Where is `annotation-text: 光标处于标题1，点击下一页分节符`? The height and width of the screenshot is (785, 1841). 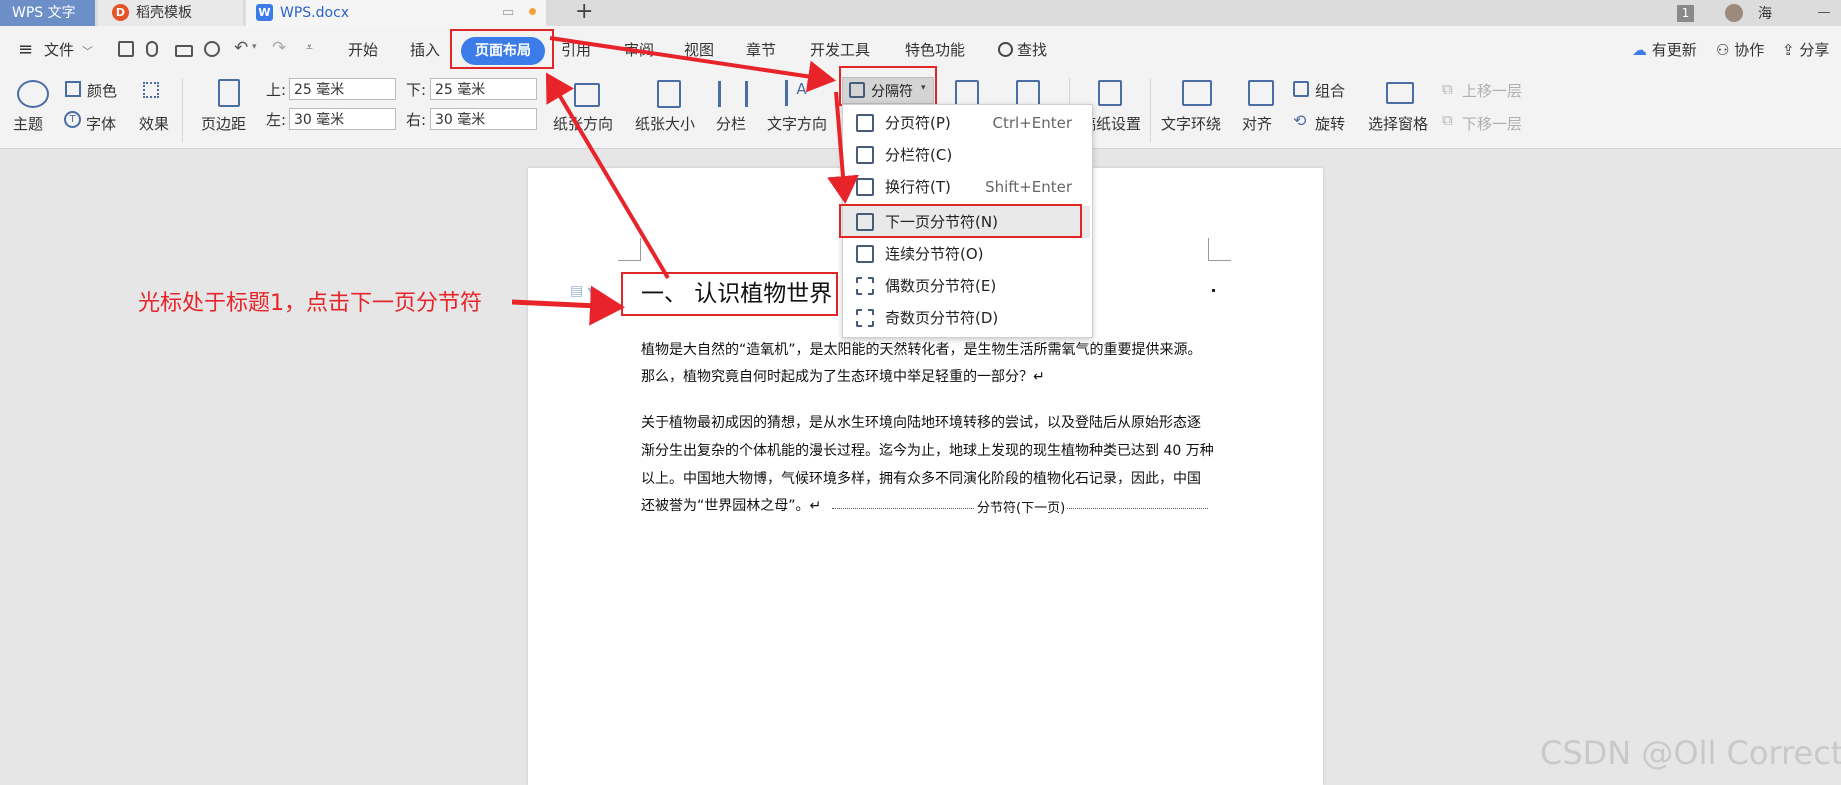 annotation-text: 光标处于标题1，点击下一页分节符 is located at coordinates (310, 303).